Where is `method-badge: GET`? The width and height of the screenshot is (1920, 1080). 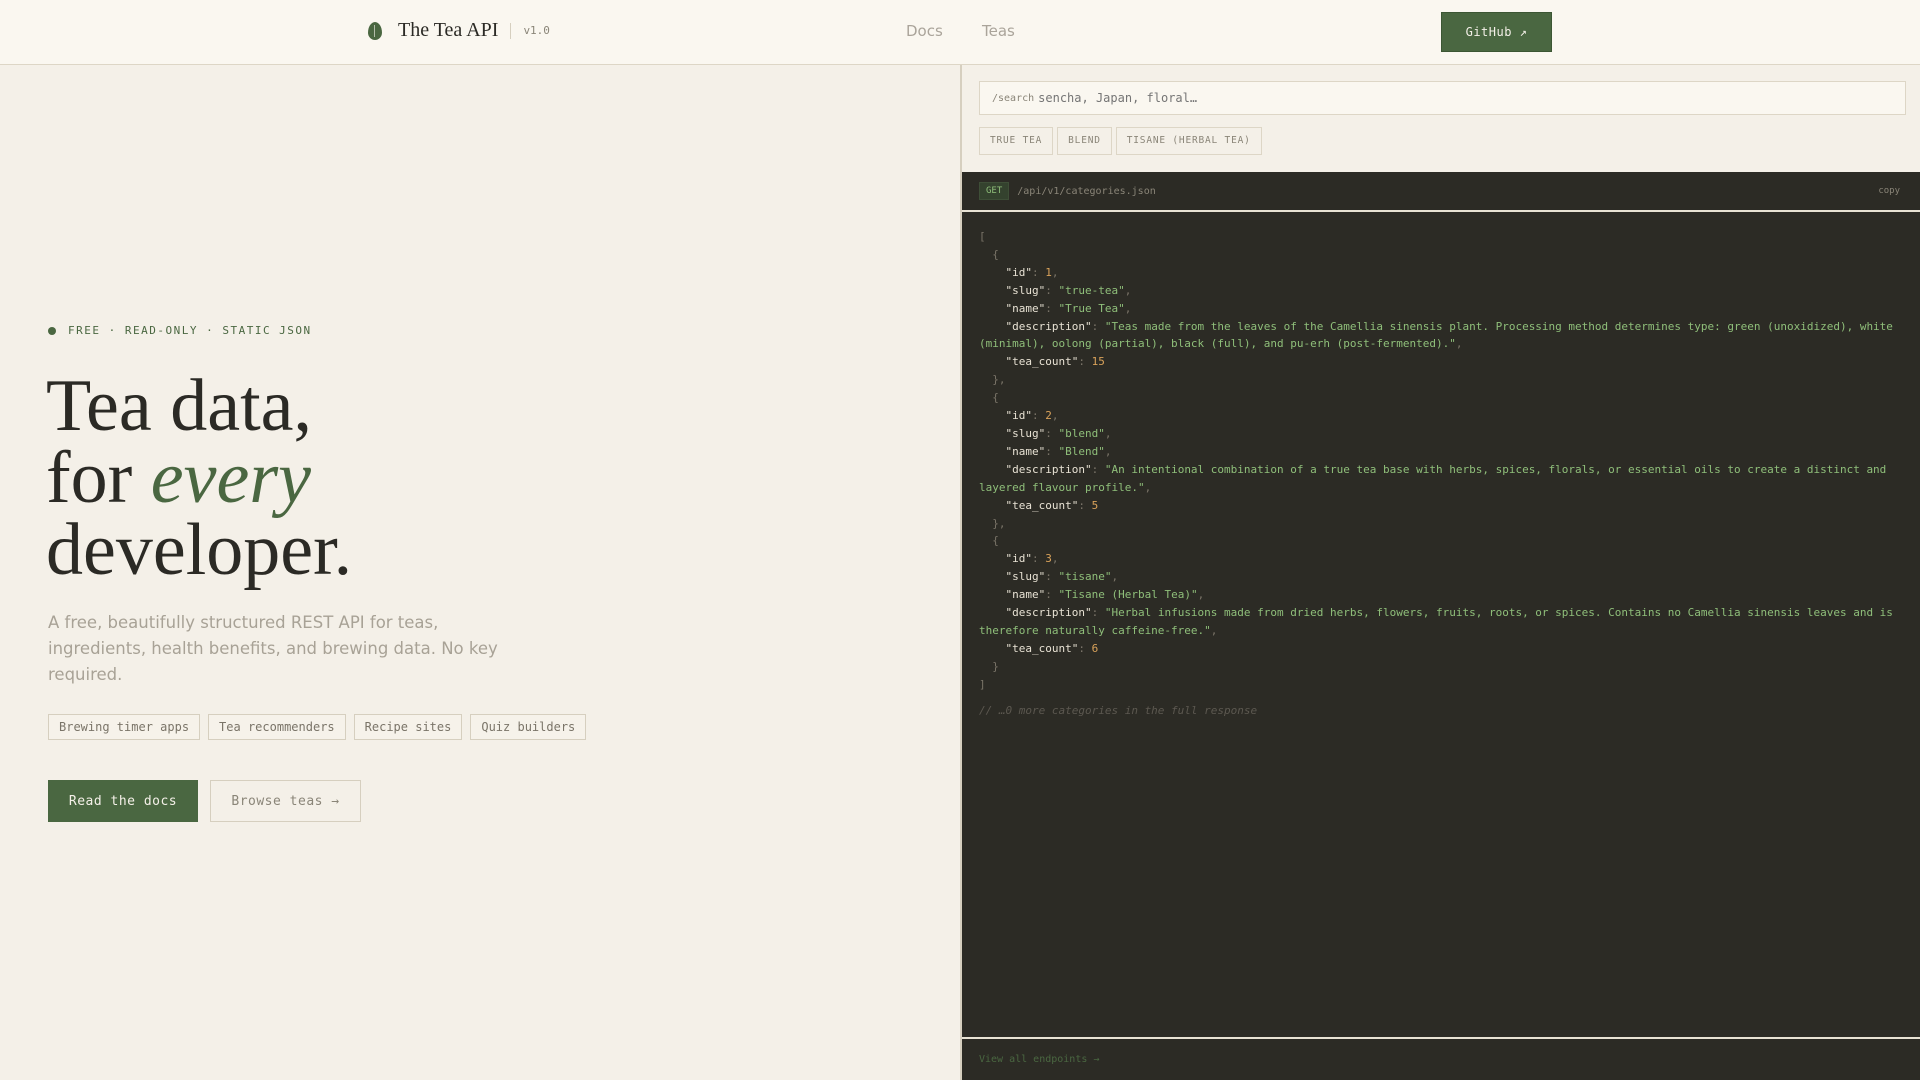 method-badge: GET is located at coordinates (994, 191).